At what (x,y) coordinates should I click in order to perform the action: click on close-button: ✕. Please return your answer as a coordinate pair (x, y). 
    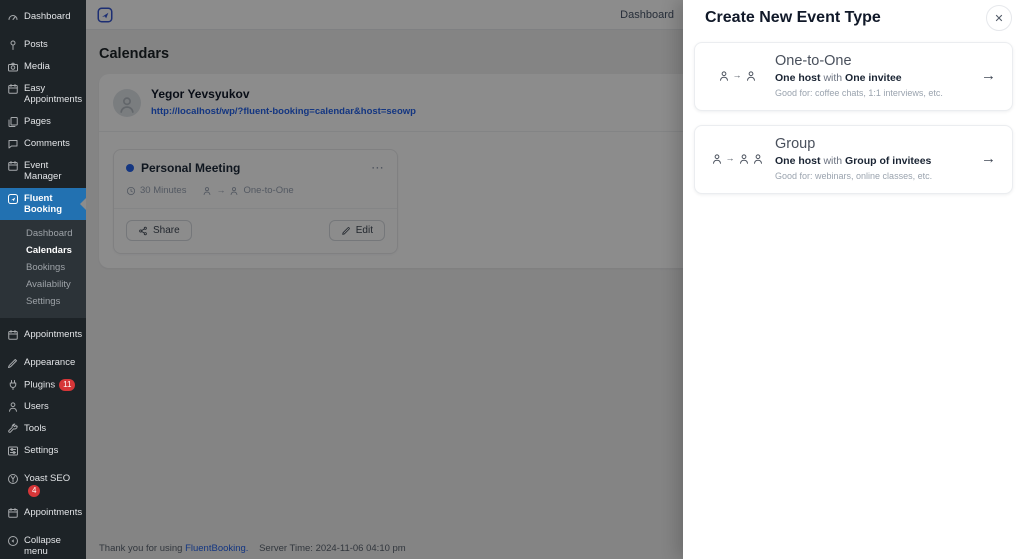
    Looking at the image, I should click on (999, 18).